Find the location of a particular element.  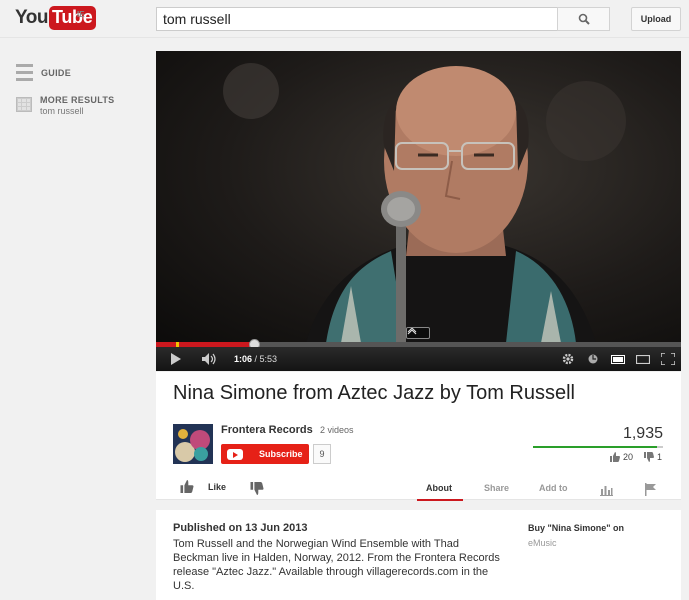

annotations-icon is located at coordinates (593, 359).